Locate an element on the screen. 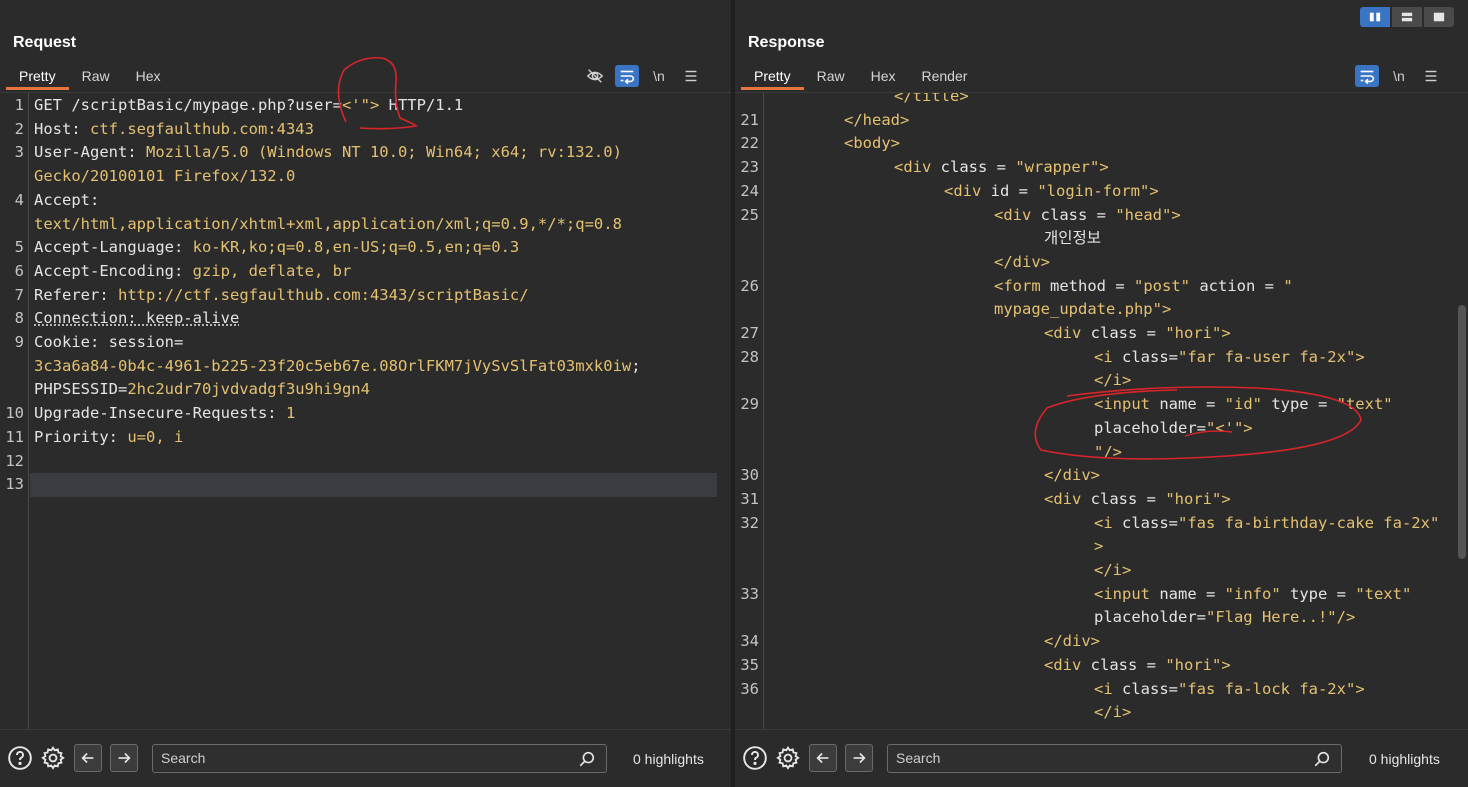  code-line: 35 <div class = "hori"> is located at coordinates (1101, 666).